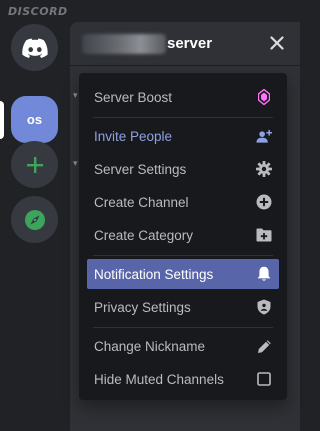 This screenshot has height=431, width=320. What do you see at coordinates (264, 307) in the screenshot?
I see `shield-icon` at bounding box center [264, 307].